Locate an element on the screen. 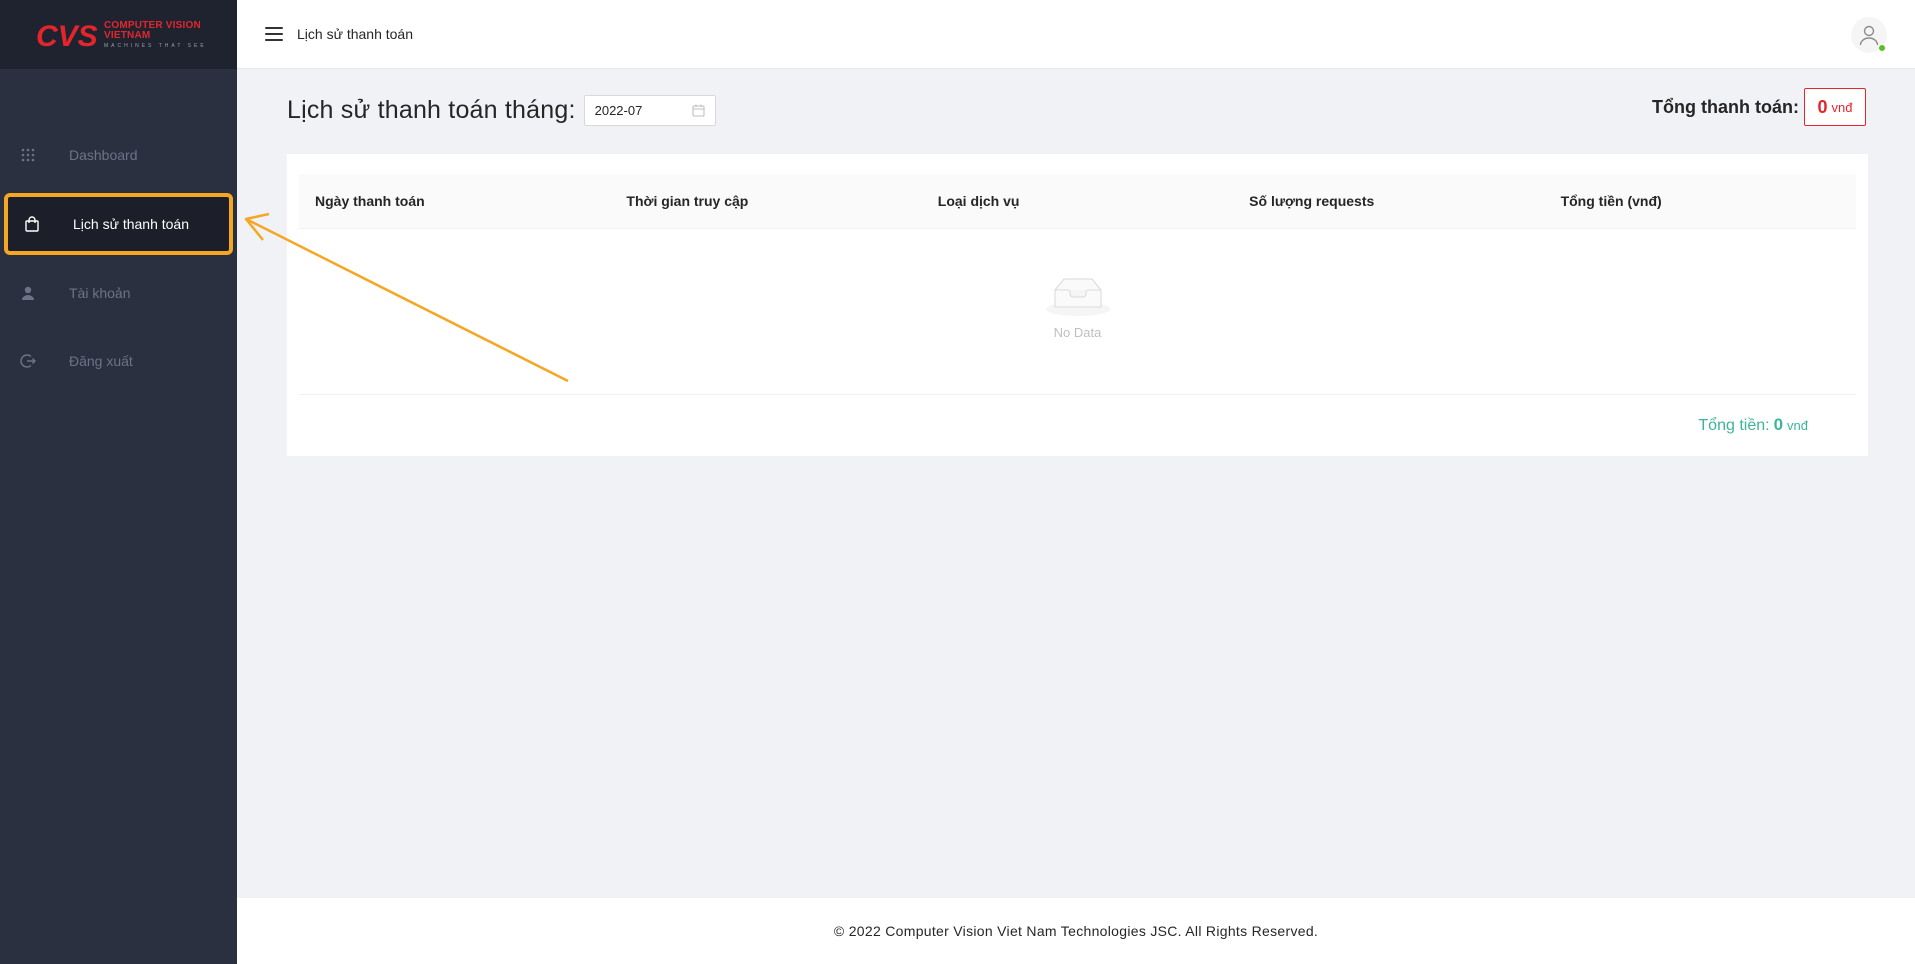 The height and width of the screenshot is (964, 1915). svg-text: CVS is located at coordinates (67, 36).